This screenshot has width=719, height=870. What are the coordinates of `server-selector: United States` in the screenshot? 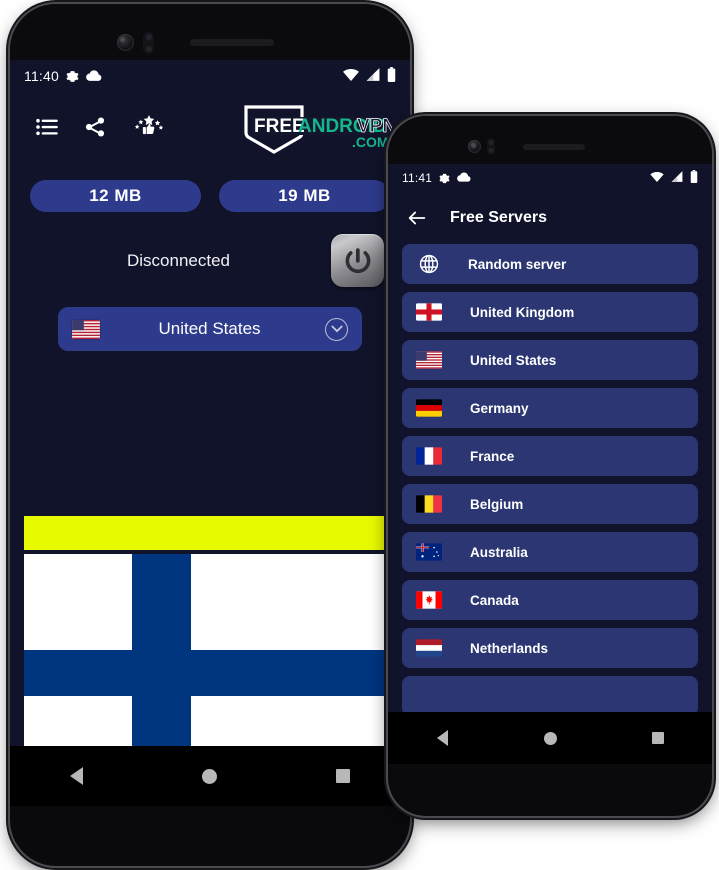 It's located at (210, 329).